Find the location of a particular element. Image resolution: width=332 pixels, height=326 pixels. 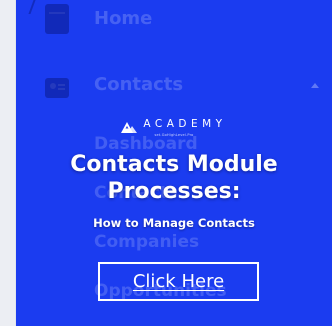

click-here-label: Click Here is located at coordinates (178, 281).